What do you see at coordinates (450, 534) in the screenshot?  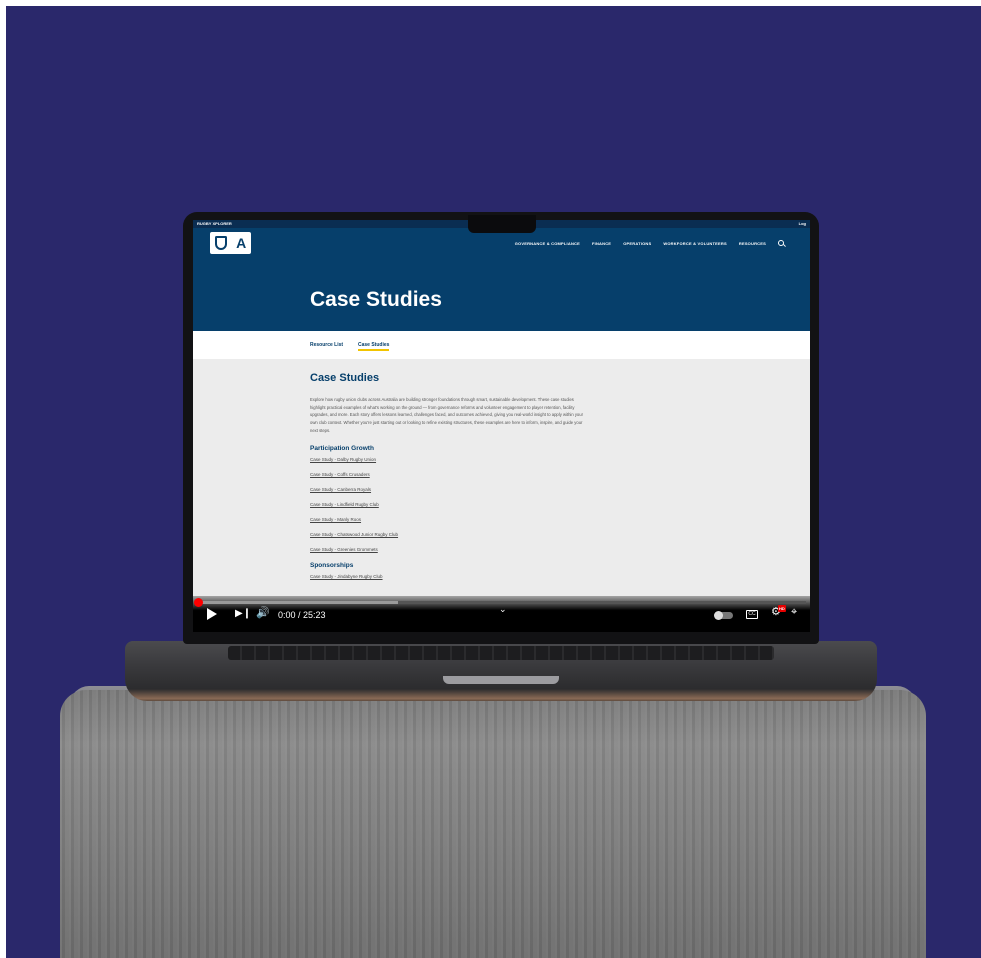 I see `case-study-link: Case Study - Chatswood Junior Rugby Club` at bounding box center [450, 534].